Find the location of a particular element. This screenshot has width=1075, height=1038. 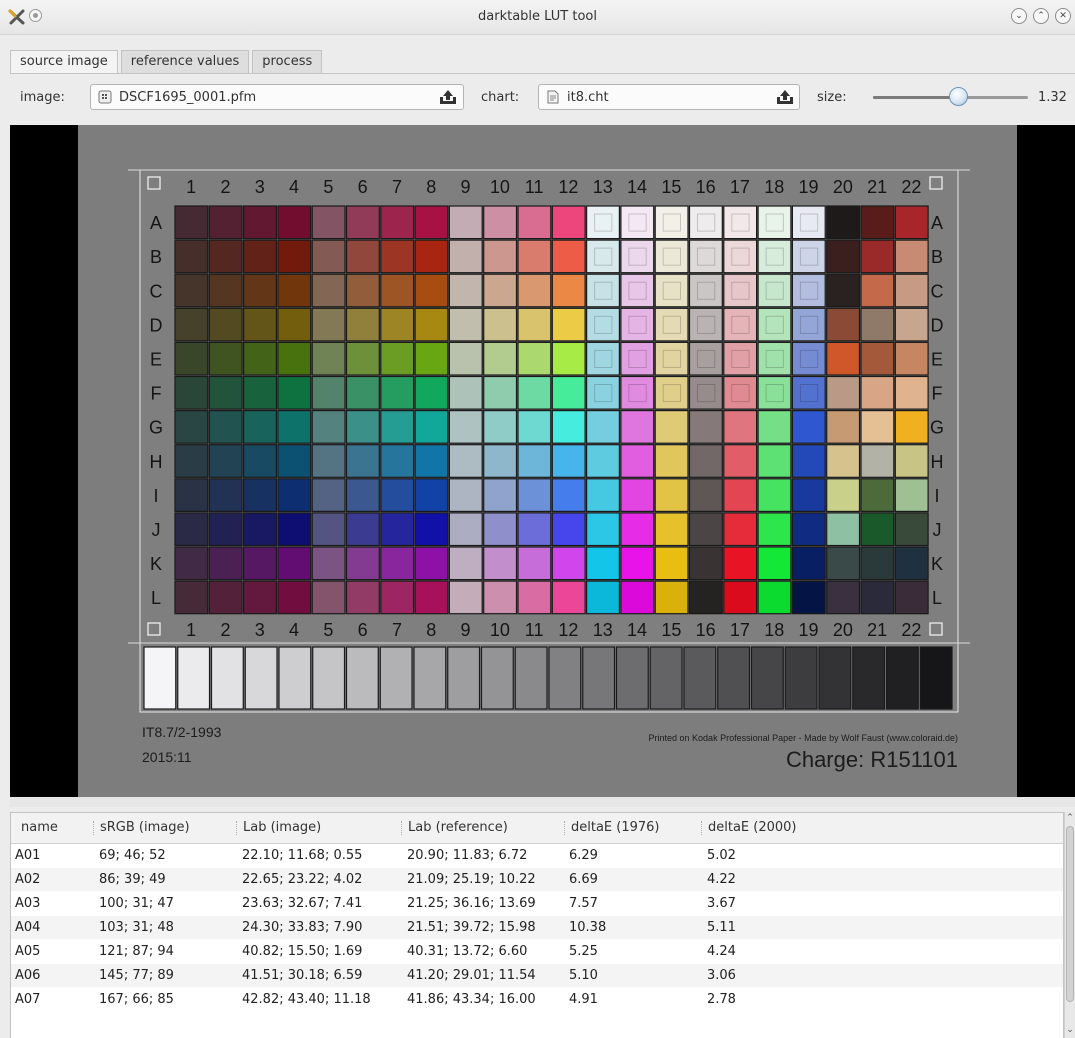

row-label-right: A is located at coordinates (937, 223).